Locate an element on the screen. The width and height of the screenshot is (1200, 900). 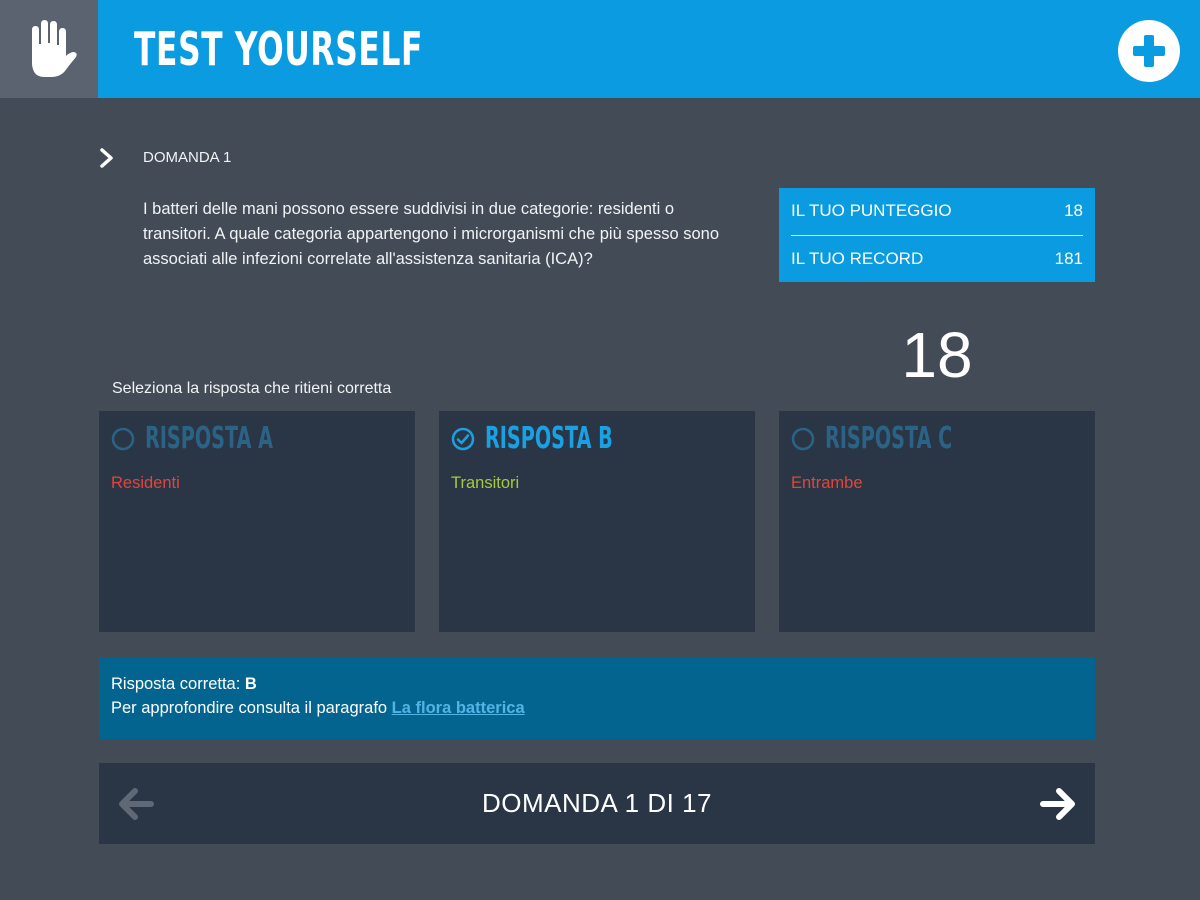
answer-title: RISPOSTA B is located at coordinates (549, 438).